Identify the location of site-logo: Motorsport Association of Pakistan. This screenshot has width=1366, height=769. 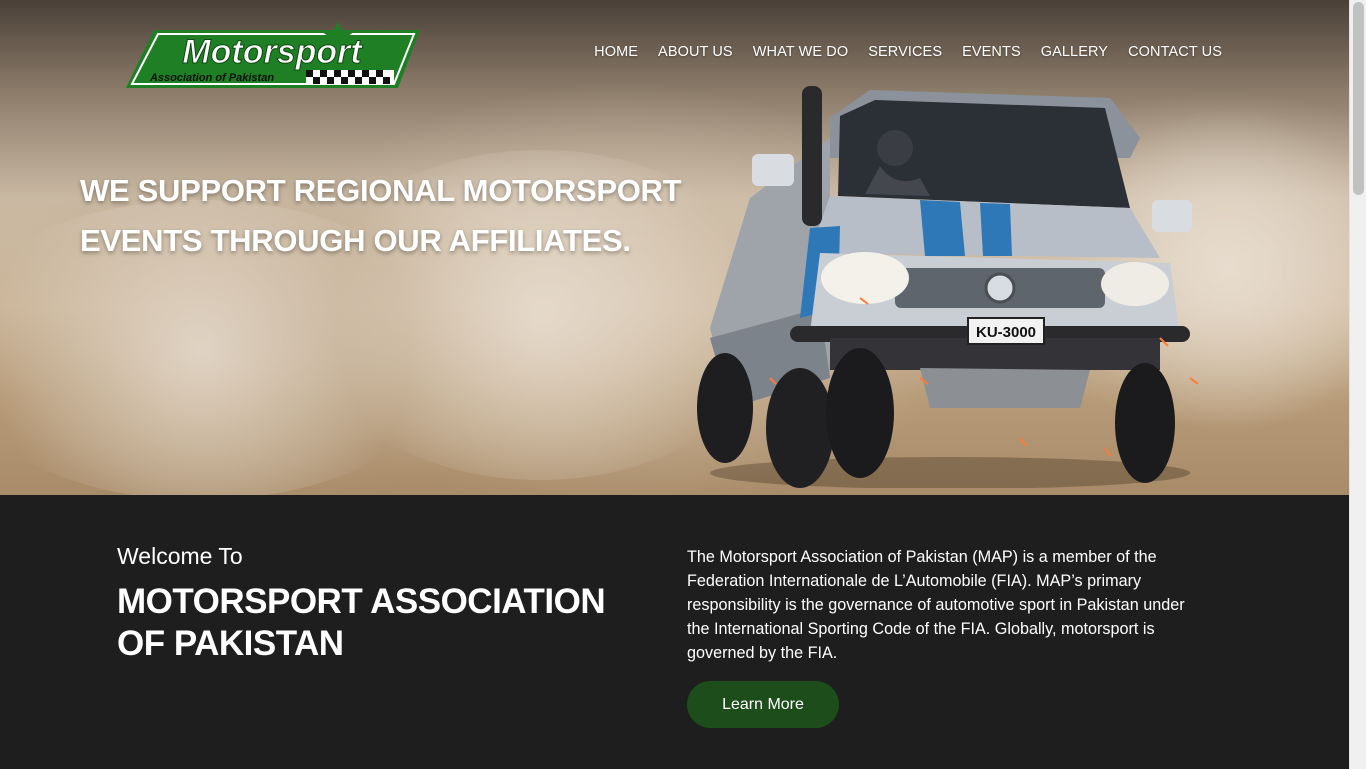
(272, 54).